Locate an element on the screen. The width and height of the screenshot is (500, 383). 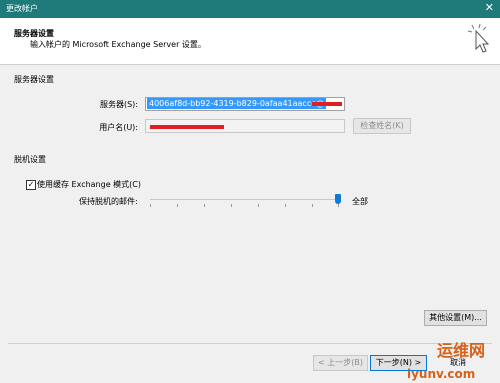
server-value: 4006af8d-bb92-4319-b829-0afaa41aacce@ is located at coordinates (237, 103).